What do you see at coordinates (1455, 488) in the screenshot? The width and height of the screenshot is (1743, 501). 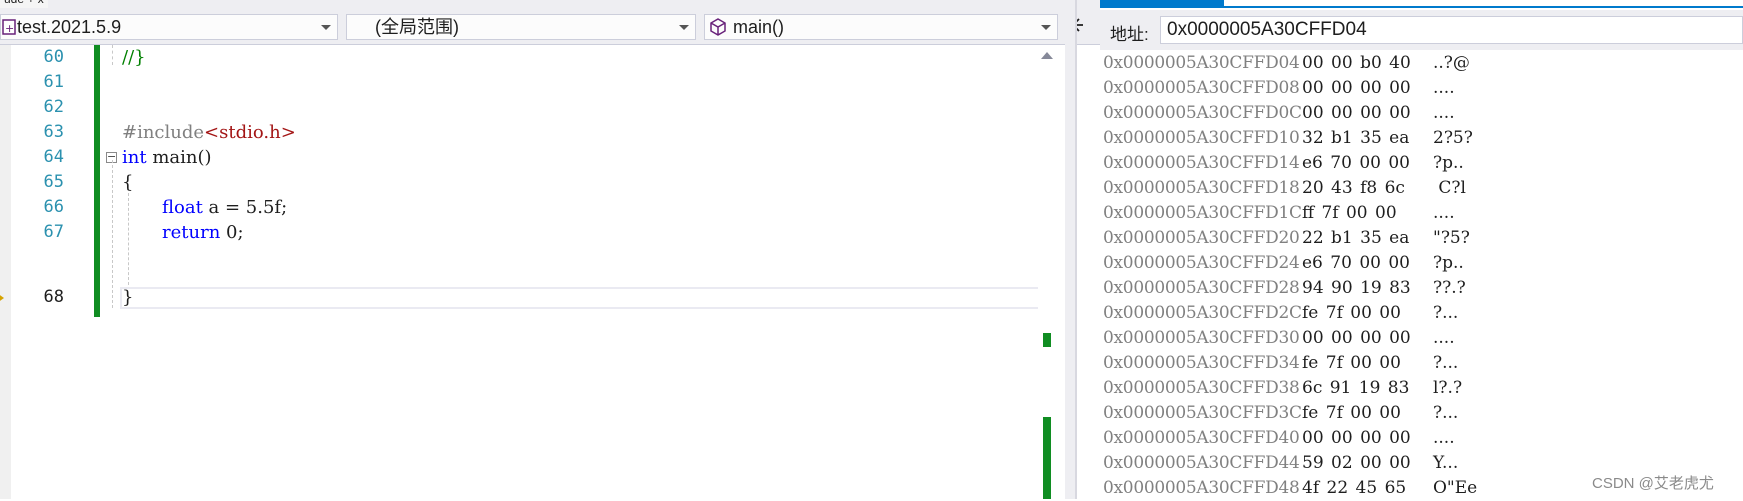 I see `memory-ascii: O"Ee` at bounding box center [1455, 488].